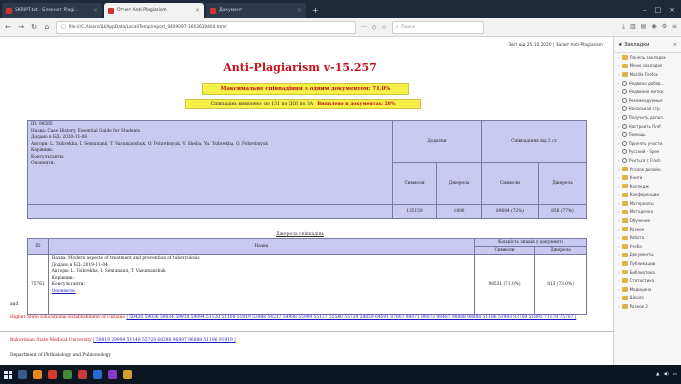 The height and width of the screenshot is (384, 681). What do you see at coordinates (647, 255) in the screenshot?
I see `sidebar-item: › Документы` at bounding box center [647, 255].